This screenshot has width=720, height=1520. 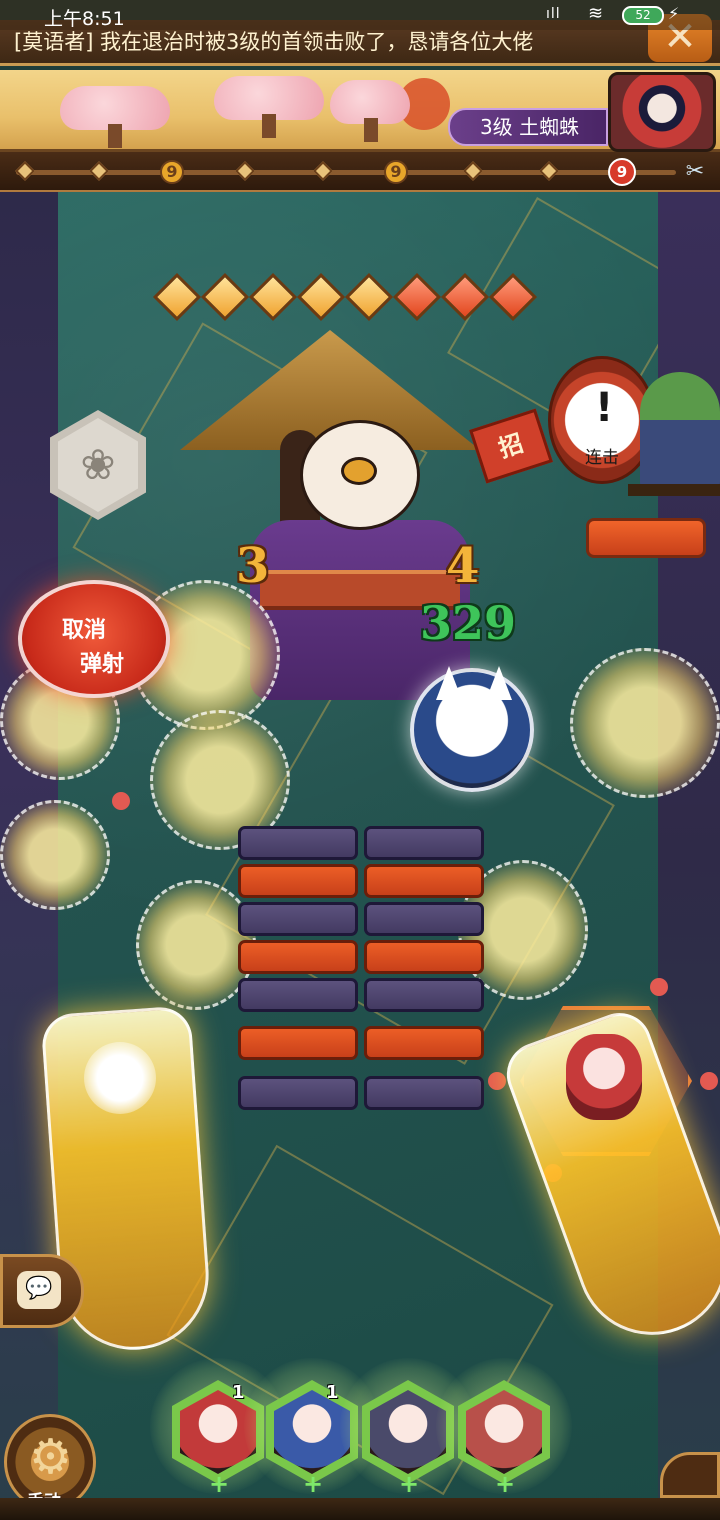 I want to click on boss-hp-bar, so click(x=366, y=297).